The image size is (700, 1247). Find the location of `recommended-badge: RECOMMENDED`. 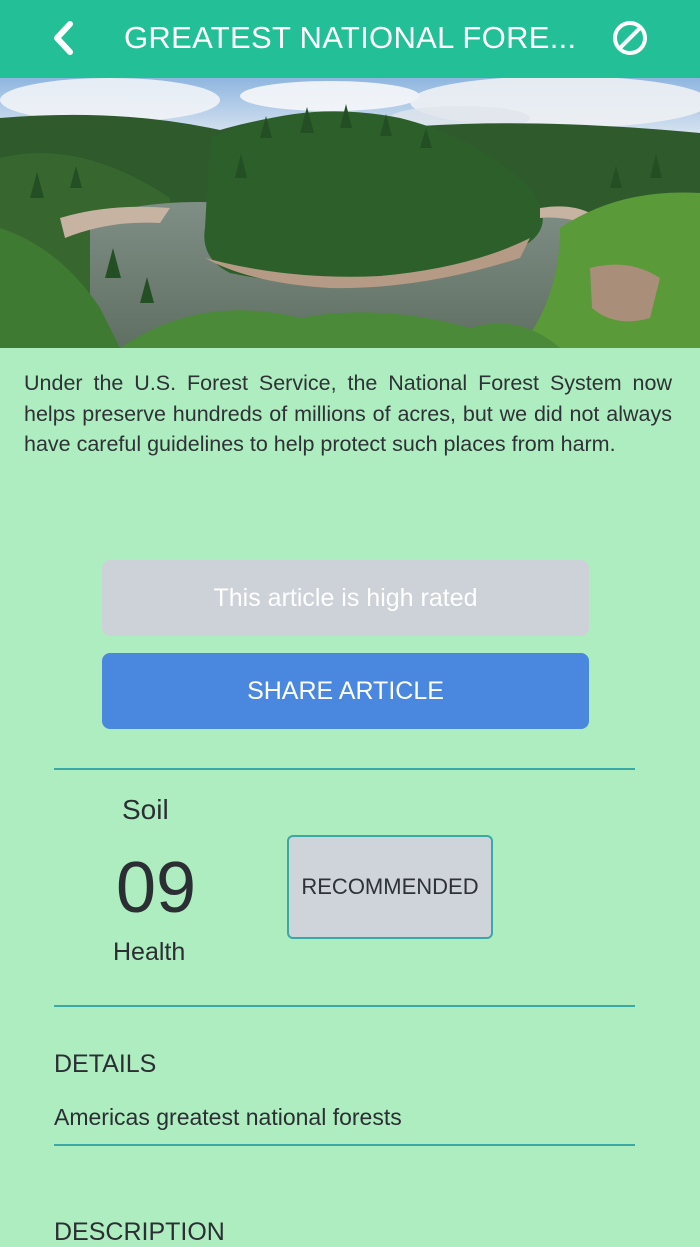

recommended-badge: RECOMMENDED is located at coordinates (390, 887).